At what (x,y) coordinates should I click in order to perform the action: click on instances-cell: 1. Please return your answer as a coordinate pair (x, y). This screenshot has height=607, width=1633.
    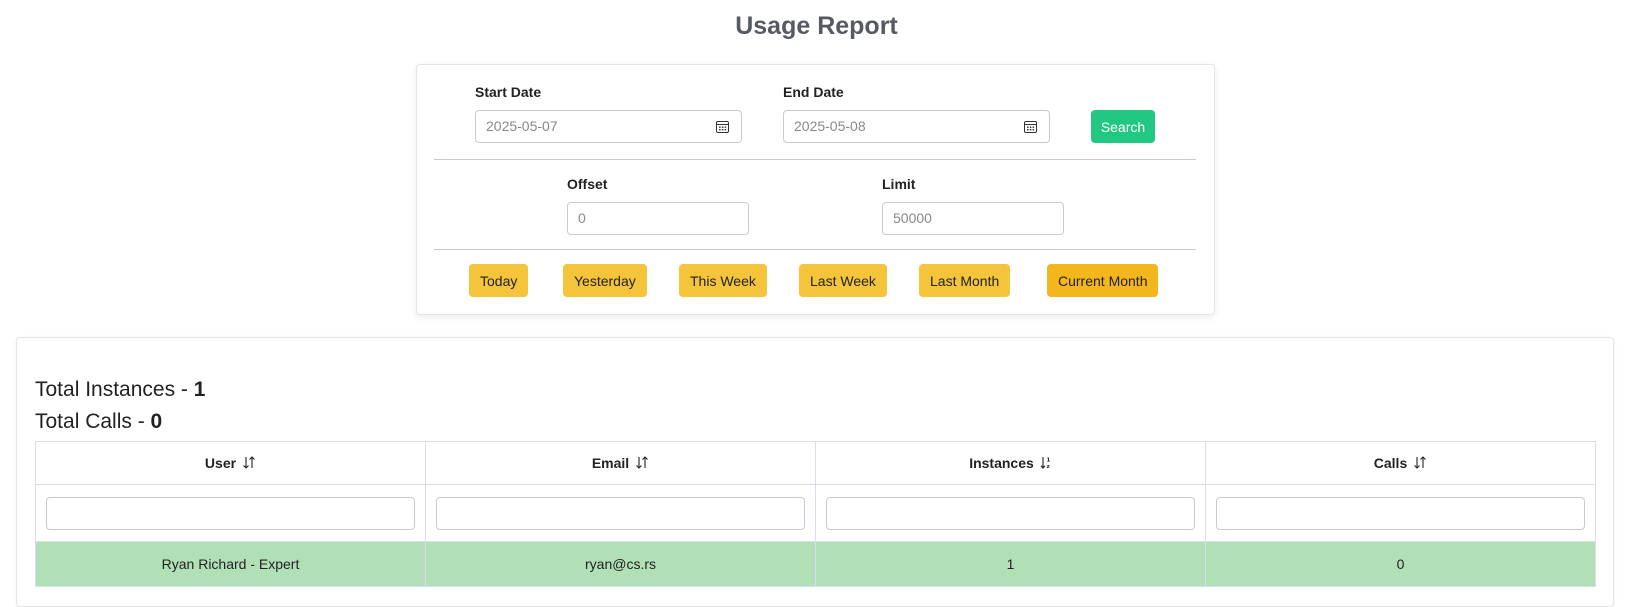
    Looking at the image, I should click on (1010, 564).